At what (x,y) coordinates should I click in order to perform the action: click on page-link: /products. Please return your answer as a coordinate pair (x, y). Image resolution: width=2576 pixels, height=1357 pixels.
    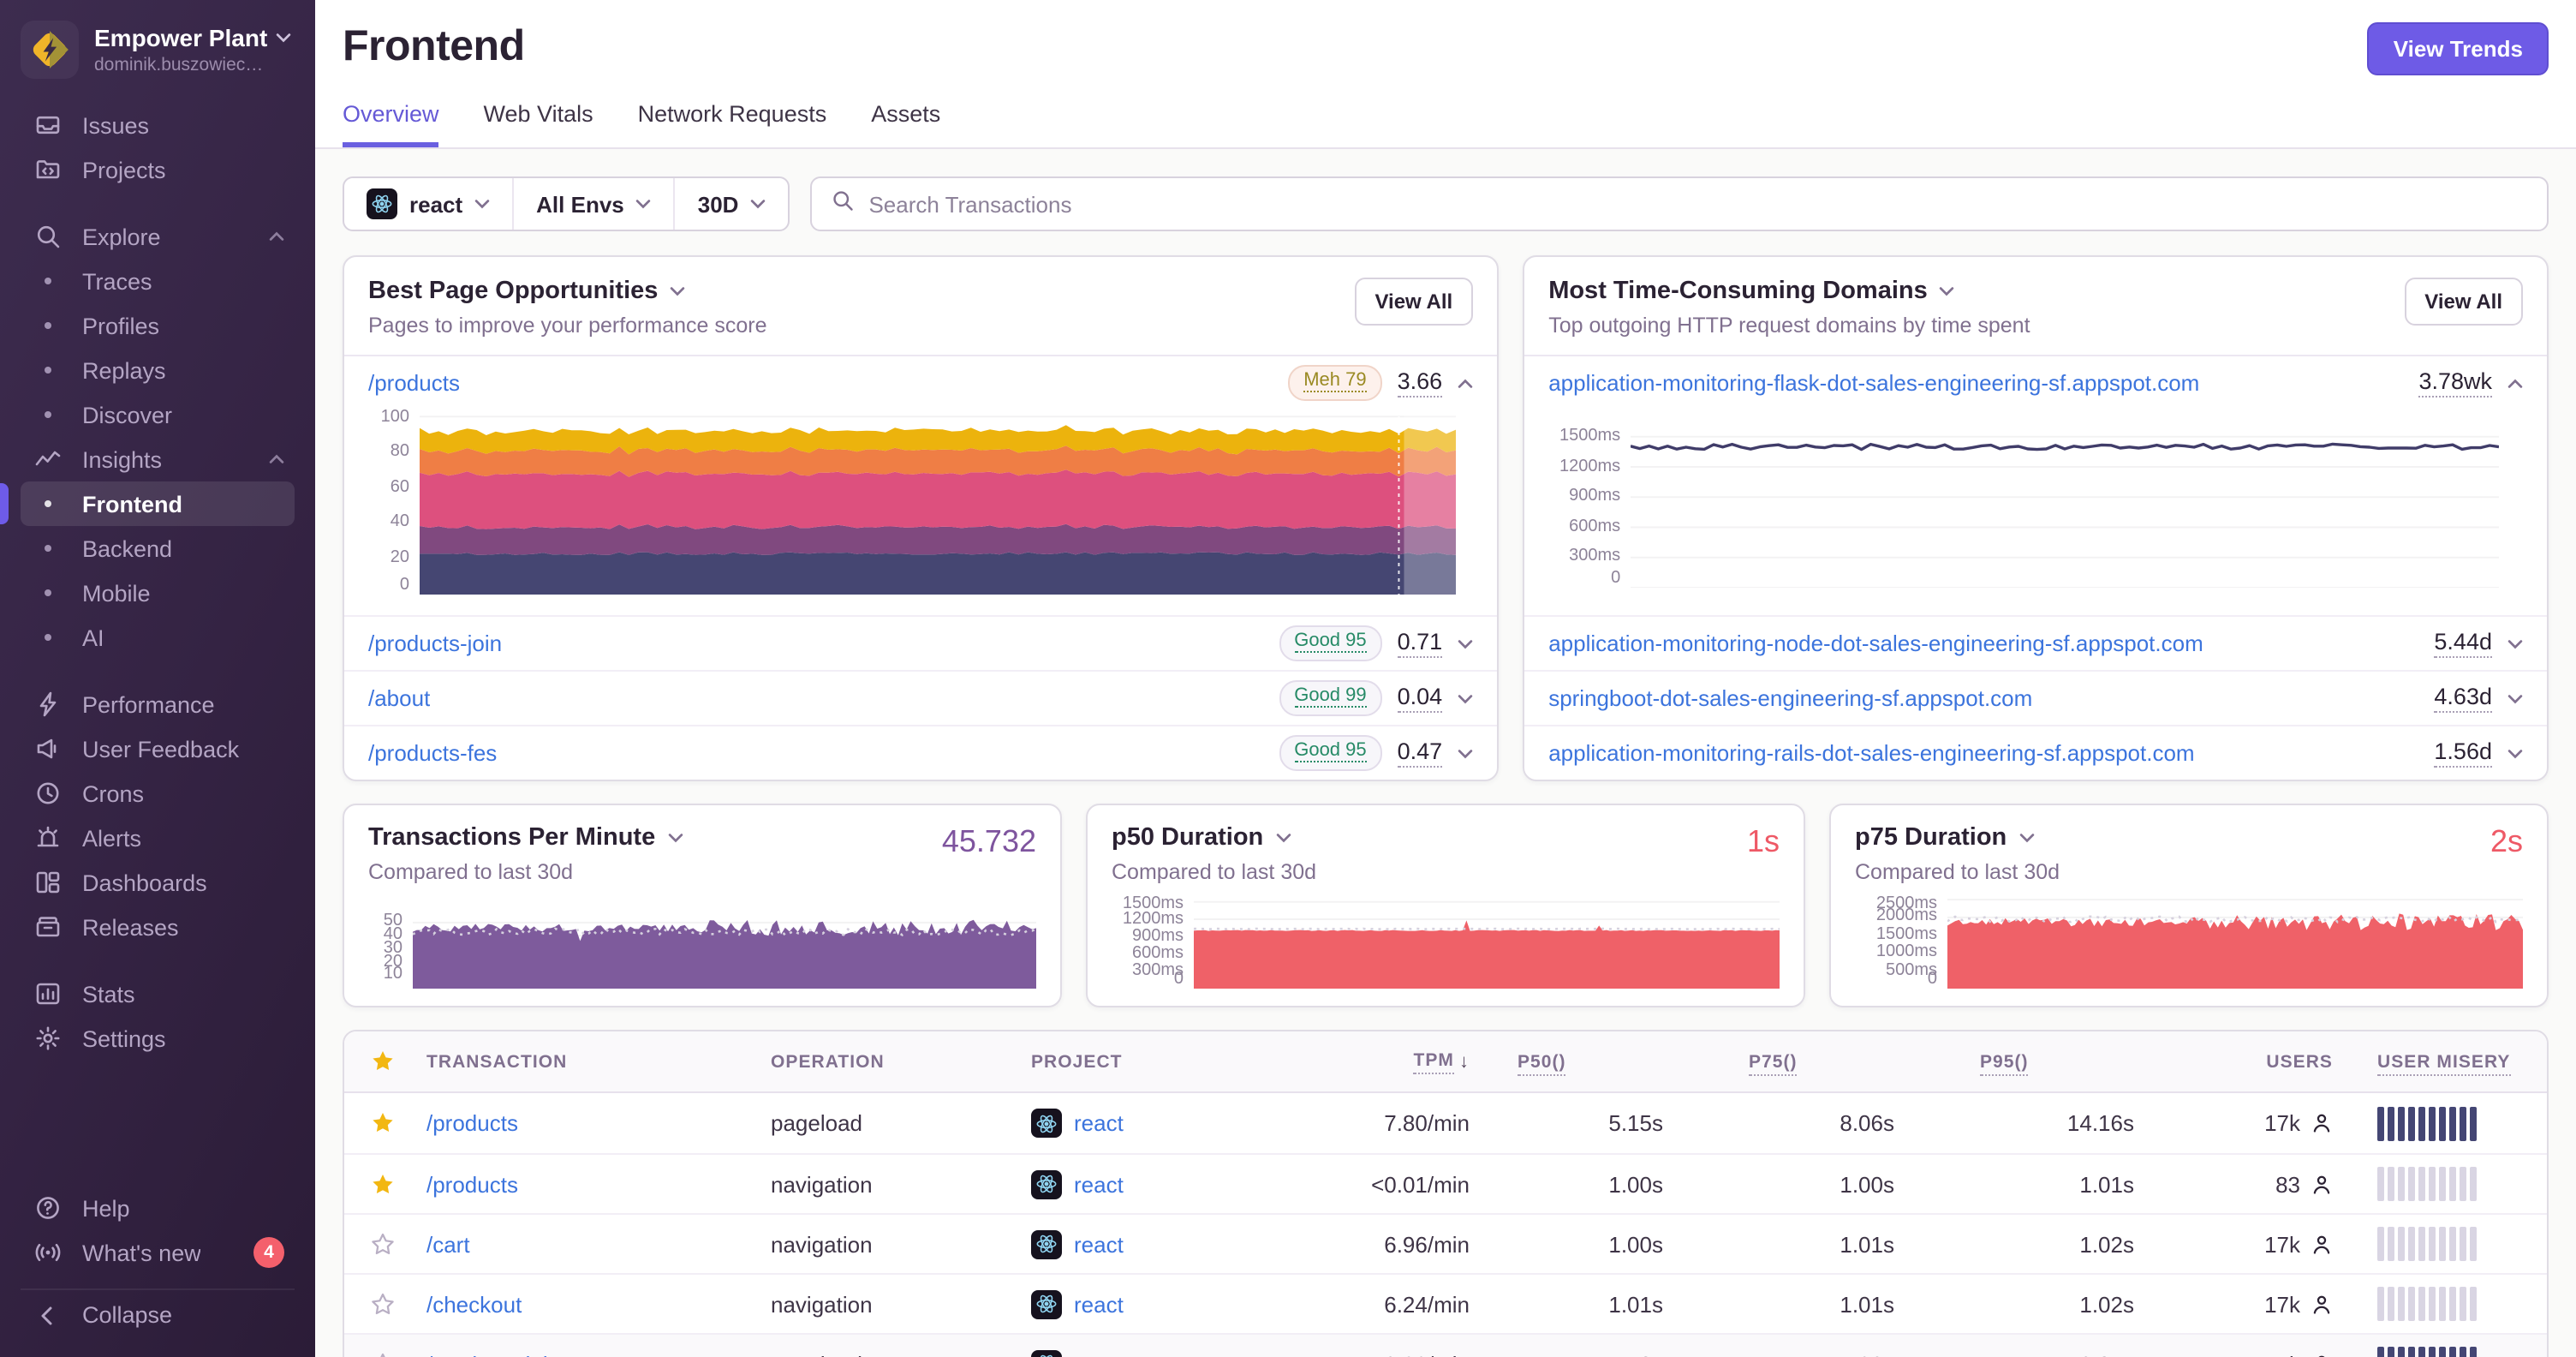
    Looking at the image, I should click on (414, 383).